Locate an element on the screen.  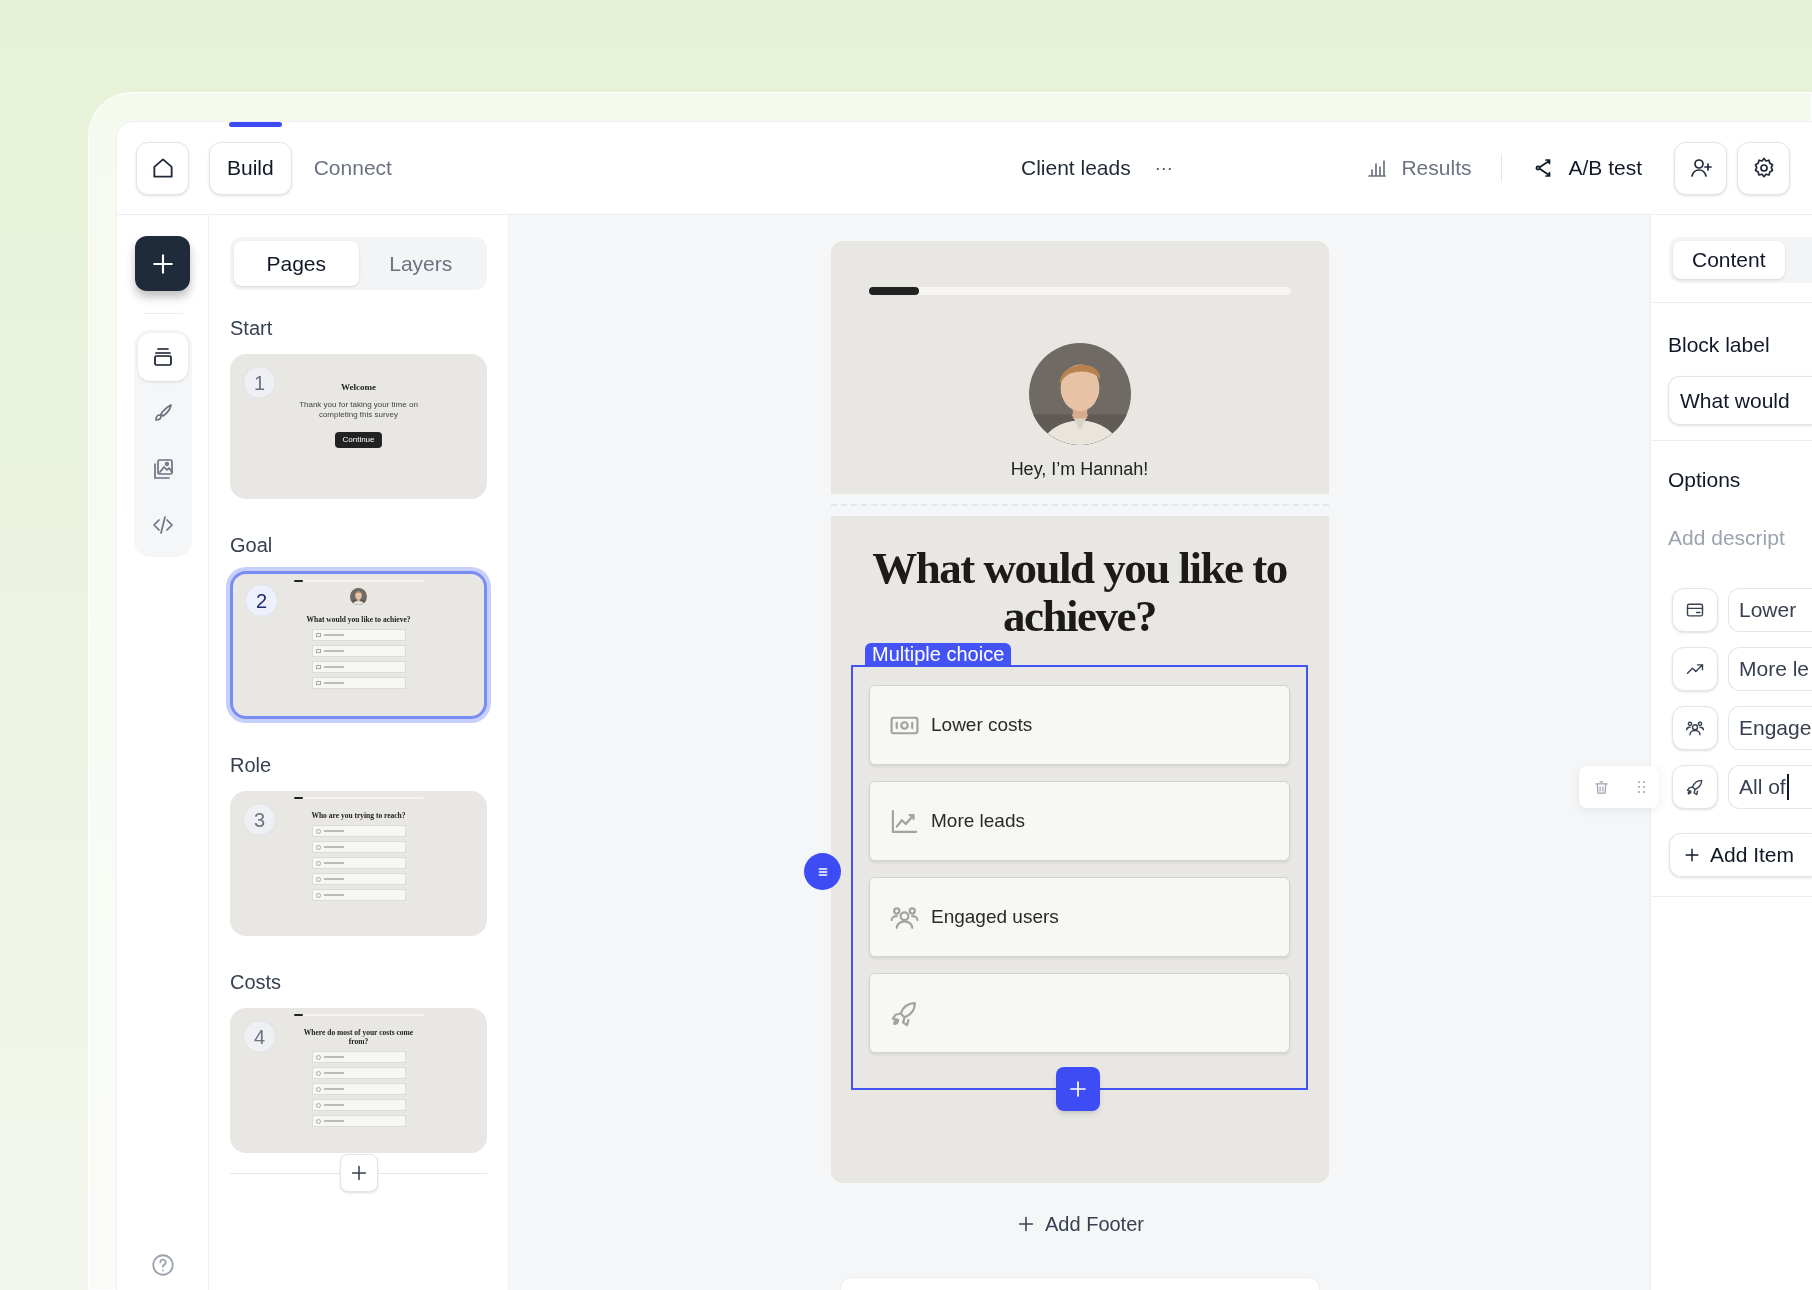
page-number: 2 is located at coordinates (261, 600).